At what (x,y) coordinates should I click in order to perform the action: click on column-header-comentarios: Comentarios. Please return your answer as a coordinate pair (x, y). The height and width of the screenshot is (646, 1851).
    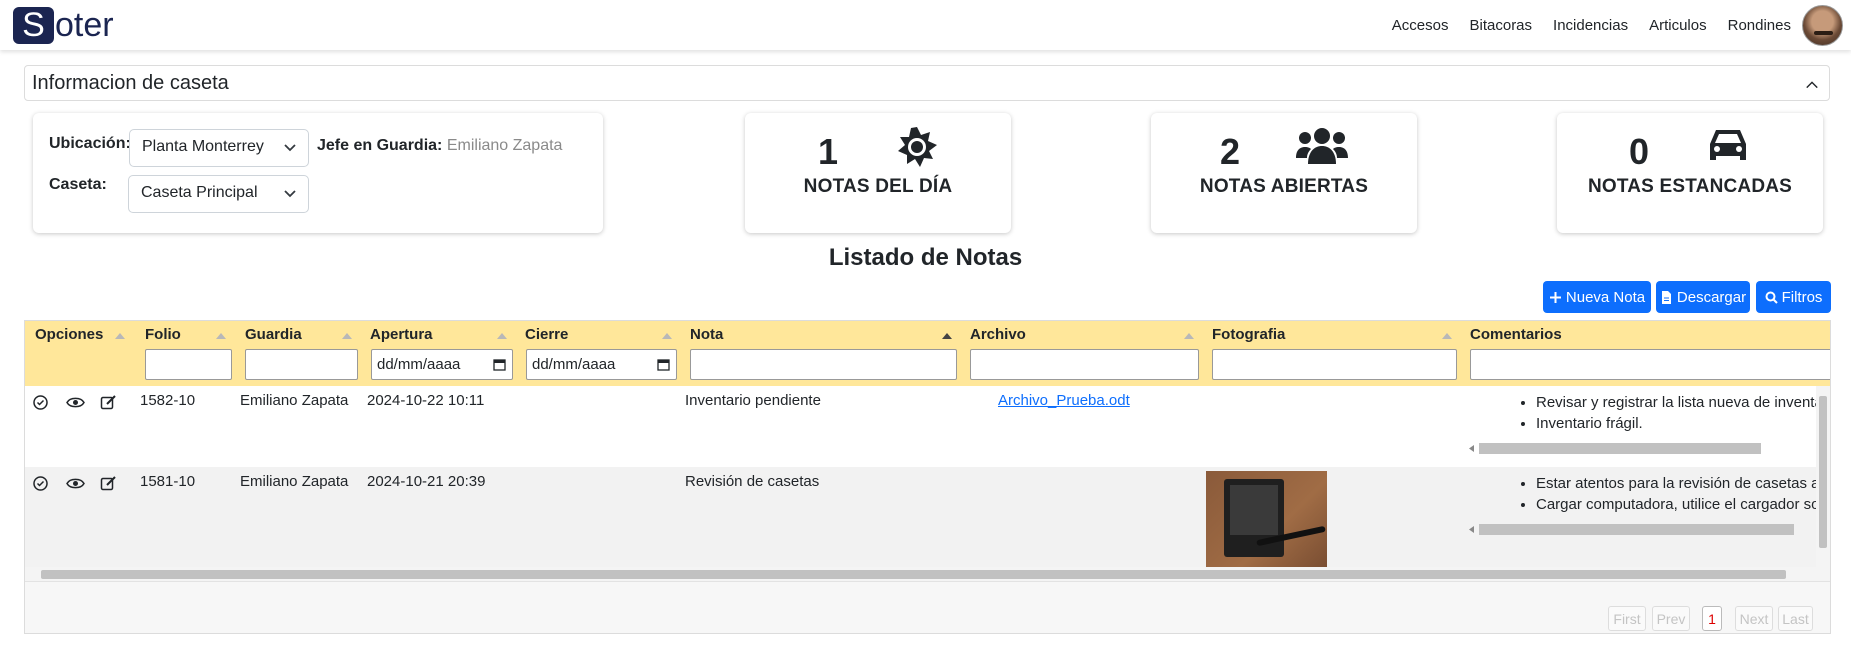
    Looking at the image, I should click on (1645, 353).